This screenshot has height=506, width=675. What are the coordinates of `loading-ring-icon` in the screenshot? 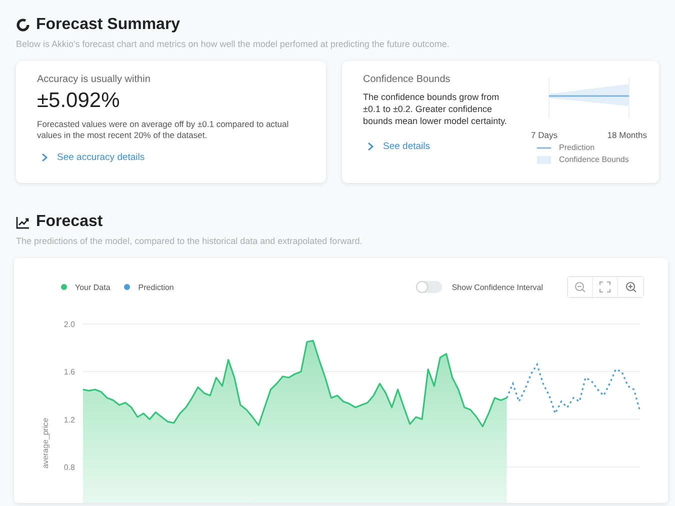 It's located at (23, 25).